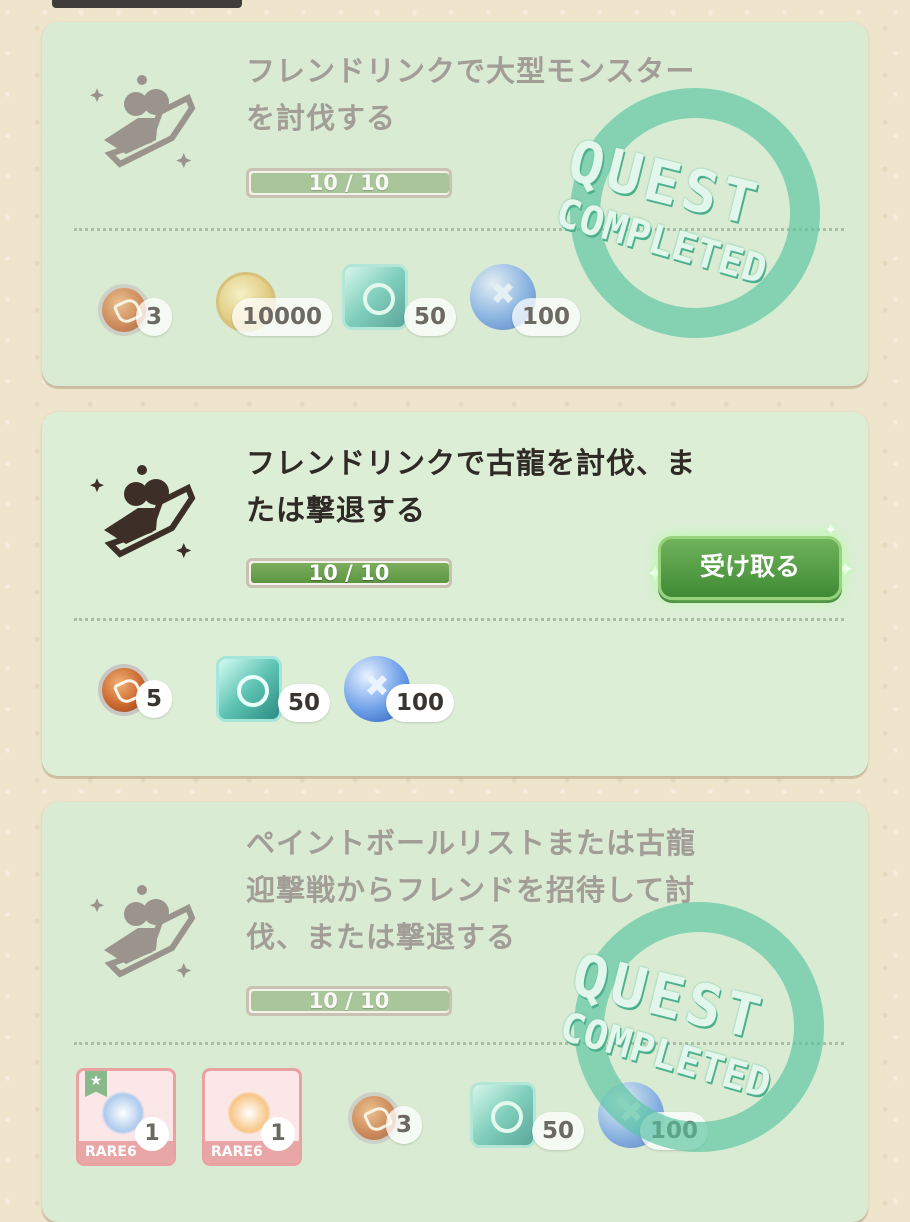  Describe the element at coordinates (147, 4) in the screenshot. I see `top-strip` at that location.